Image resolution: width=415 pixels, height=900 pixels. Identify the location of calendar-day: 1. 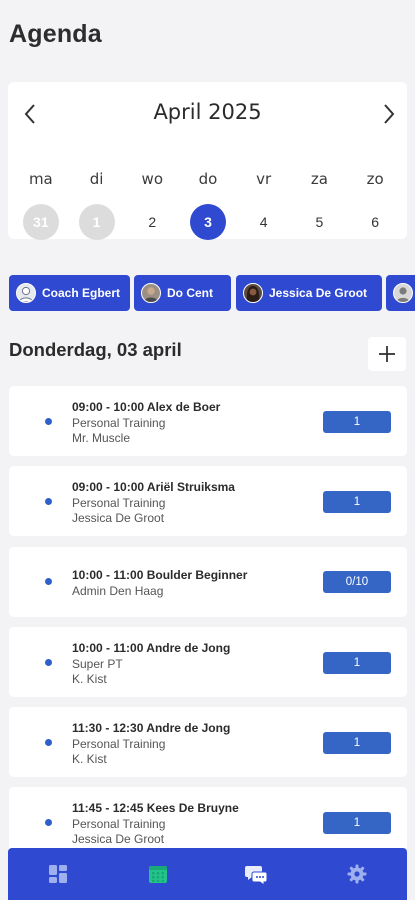
(96, 222).